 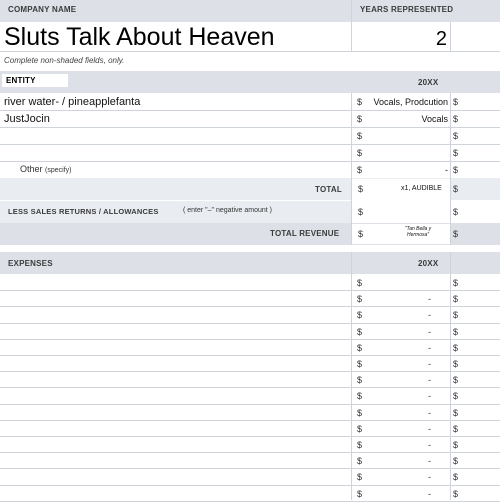 What do you see at coordinates (361, 234) in the screenshot?
I see `total-revenue-dollar: $` at bounding box center [361, 234].